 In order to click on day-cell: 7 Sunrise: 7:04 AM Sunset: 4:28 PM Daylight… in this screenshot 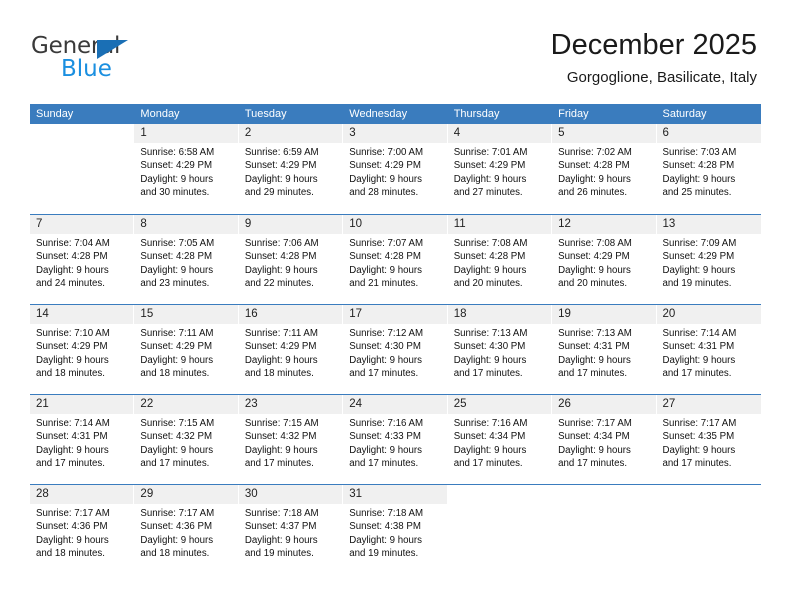, I will do `click(82, 259)`.